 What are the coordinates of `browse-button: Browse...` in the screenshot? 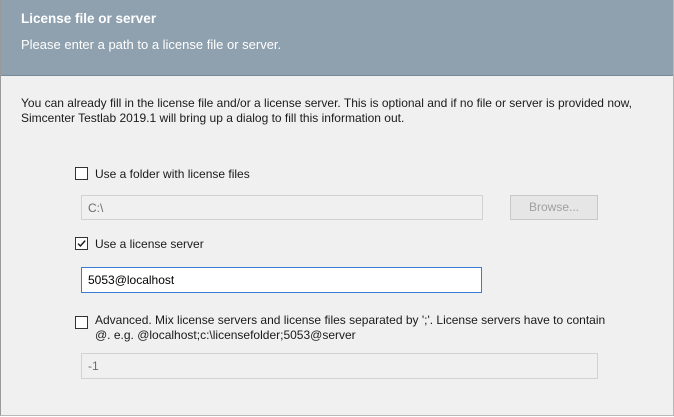 It's located at (554, 207).